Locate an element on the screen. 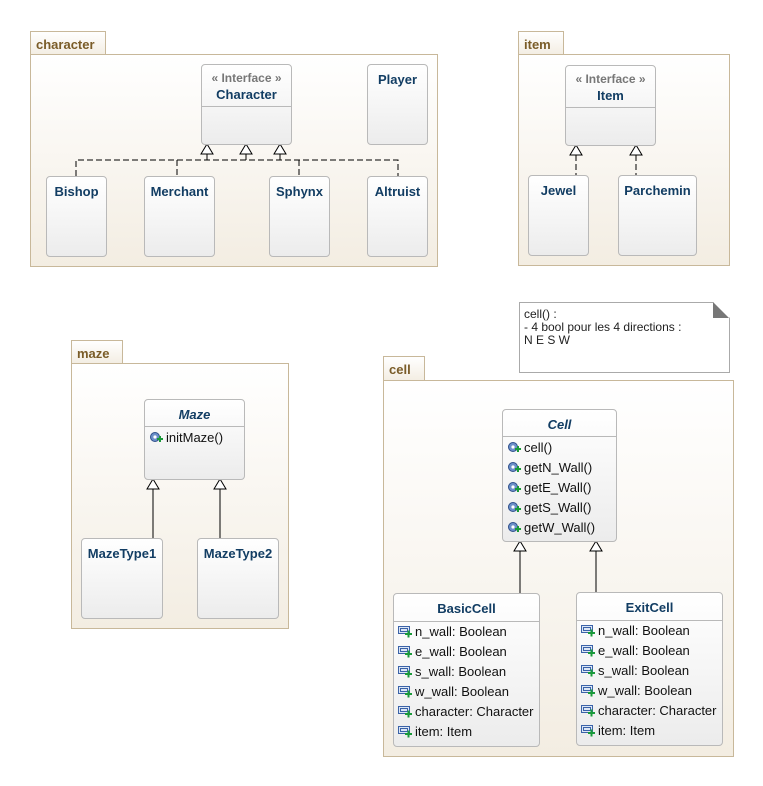  class-mazetype2: MazeType2 is located at coordinates (238, 578).